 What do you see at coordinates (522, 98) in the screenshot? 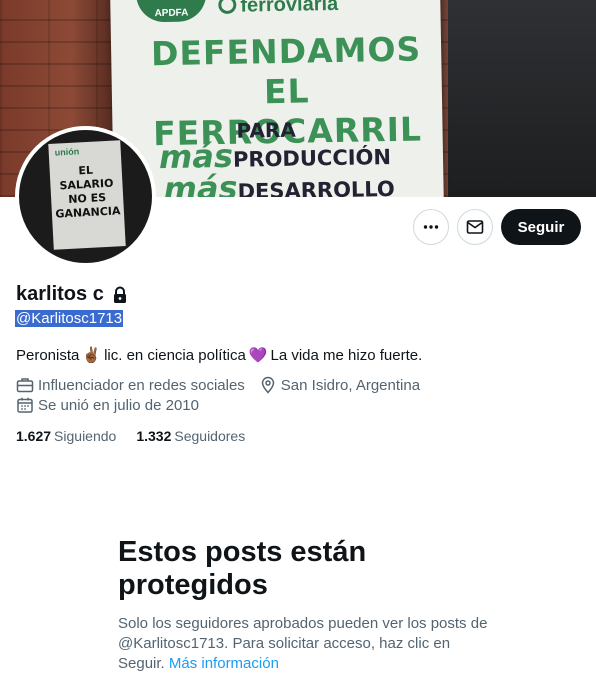
I see `banner-door` at bounding box center [522, 98].